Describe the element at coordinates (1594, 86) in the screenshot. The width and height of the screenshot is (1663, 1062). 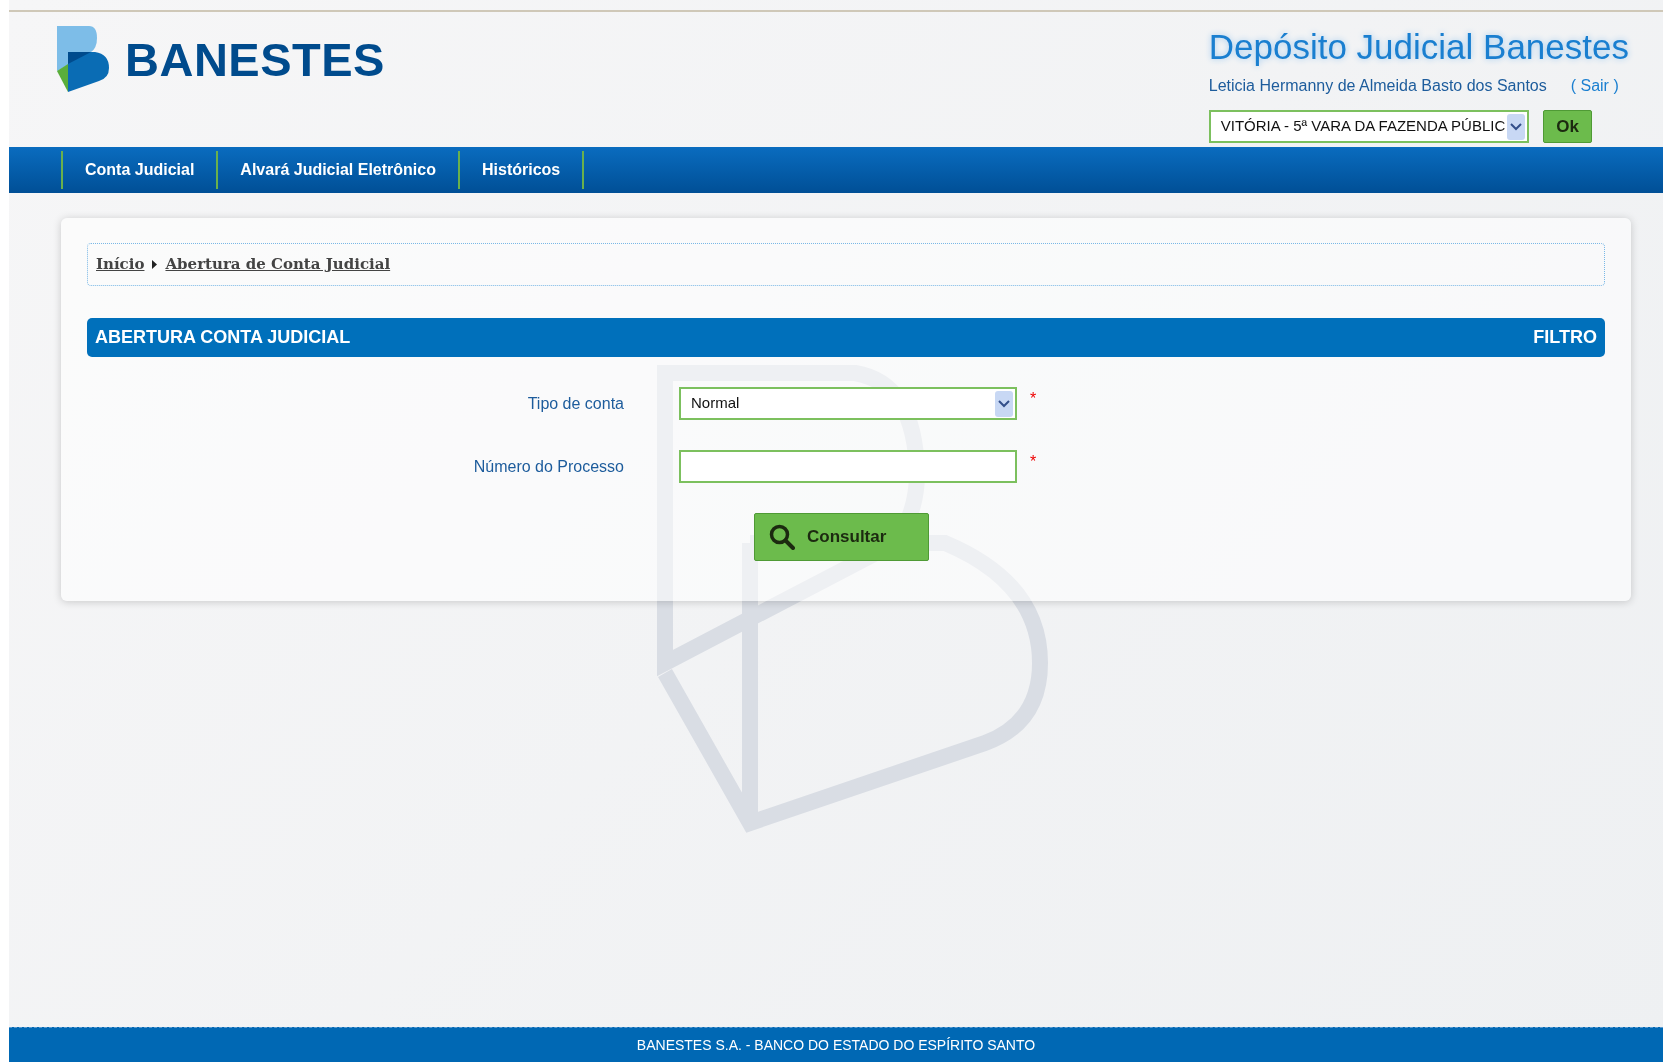
I see `logout-link: ( Sair )` at that location.